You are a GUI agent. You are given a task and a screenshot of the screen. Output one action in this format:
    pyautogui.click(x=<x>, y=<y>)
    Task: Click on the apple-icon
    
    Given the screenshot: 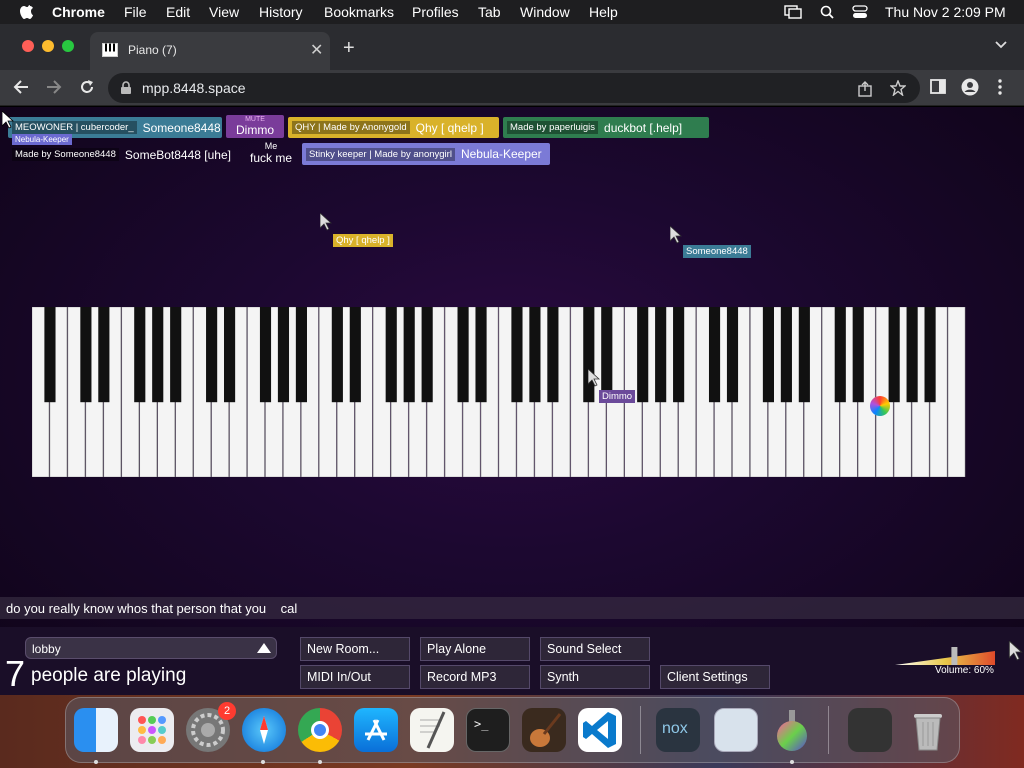 What is the action you would take?
    pyautogui.click(x=27, y=11)
    